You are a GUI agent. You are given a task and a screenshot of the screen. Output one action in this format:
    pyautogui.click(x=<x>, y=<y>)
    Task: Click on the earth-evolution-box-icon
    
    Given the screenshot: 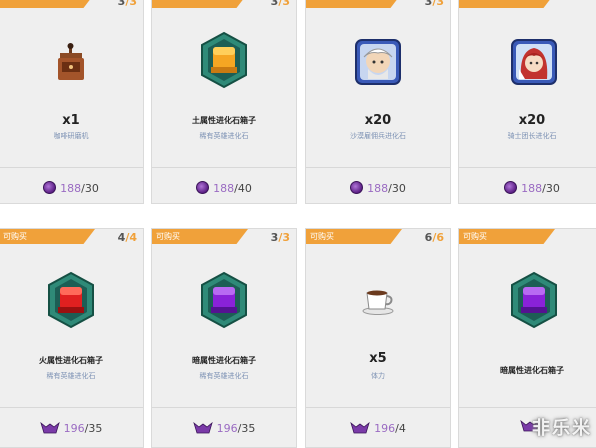 What is the action you would take?
    pyautogui.click(x=224, y=60)
    